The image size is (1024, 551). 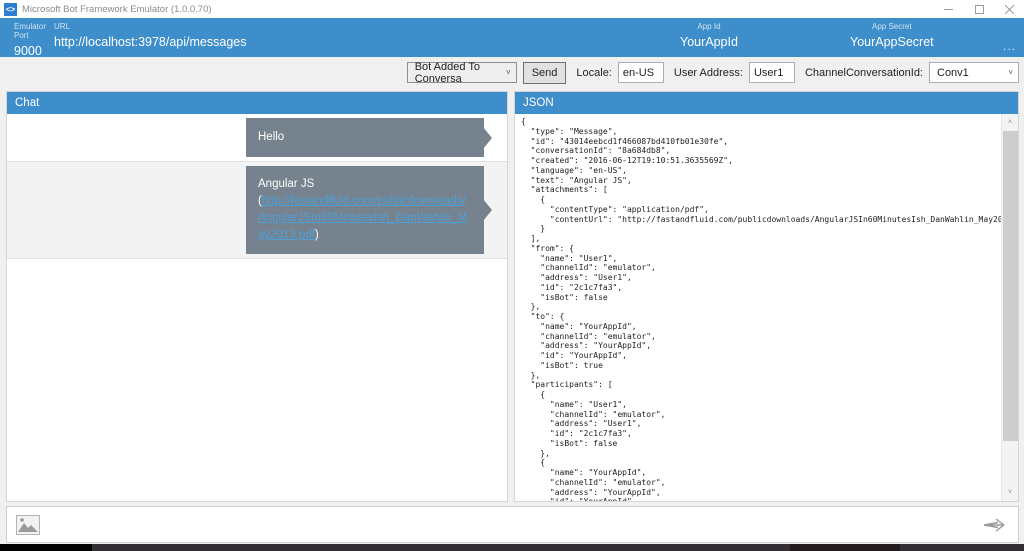 What do you see at coordinates (447, 72) in the screenshot?
I see `conversation-type-value: Bot Added To Conversa` at bounding box center [447, 72].